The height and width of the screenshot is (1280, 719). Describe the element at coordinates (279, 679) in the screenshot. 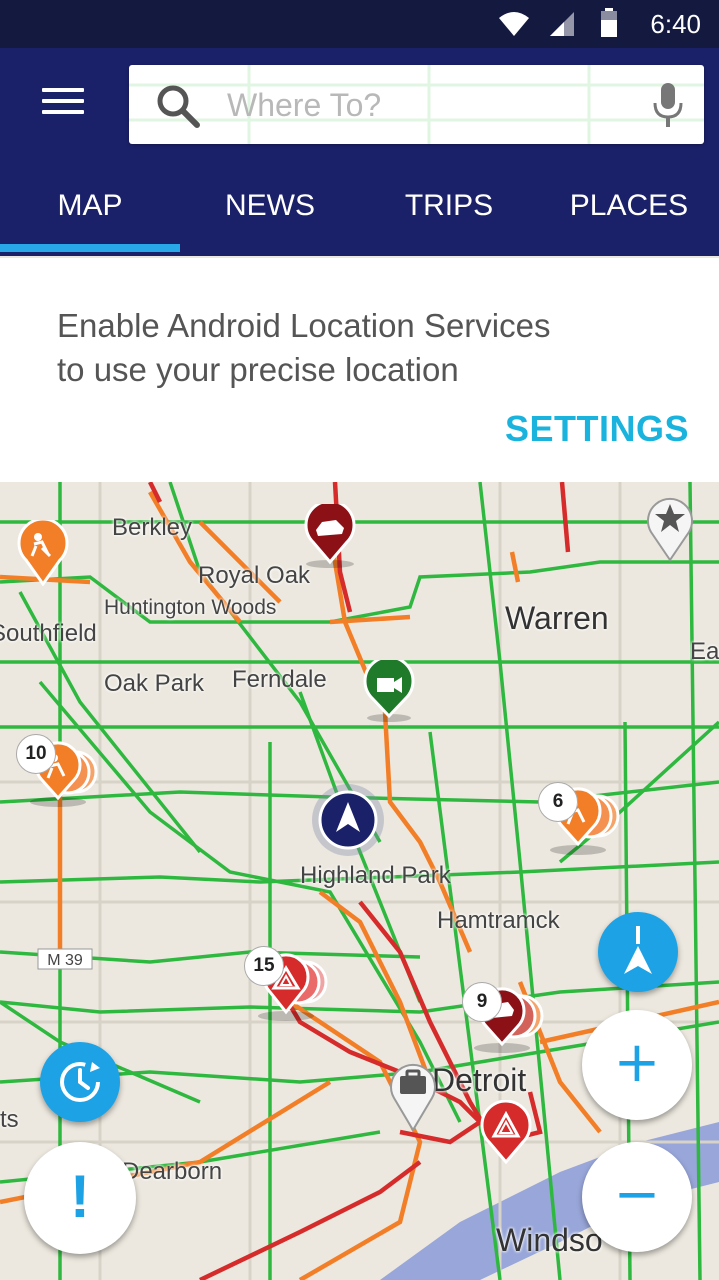

I see `place-label: Ferndale` at that location.